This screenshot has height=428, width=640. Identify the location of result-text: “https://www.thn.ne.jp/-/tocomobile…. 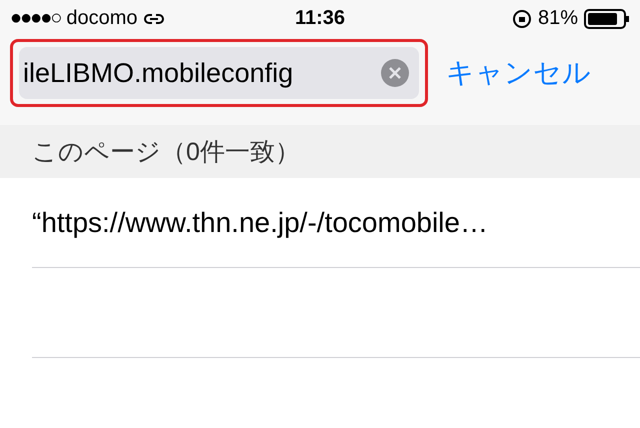
(260, 222).